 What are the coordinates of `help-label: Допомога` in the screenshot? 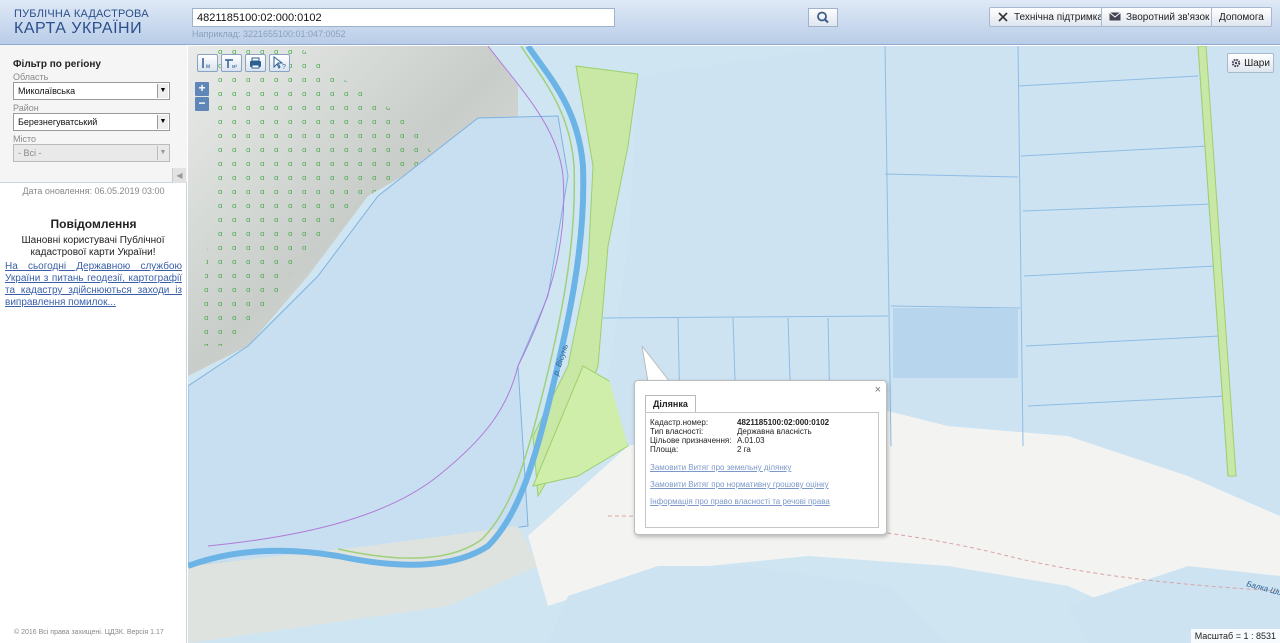 It's located at (1241, 17).